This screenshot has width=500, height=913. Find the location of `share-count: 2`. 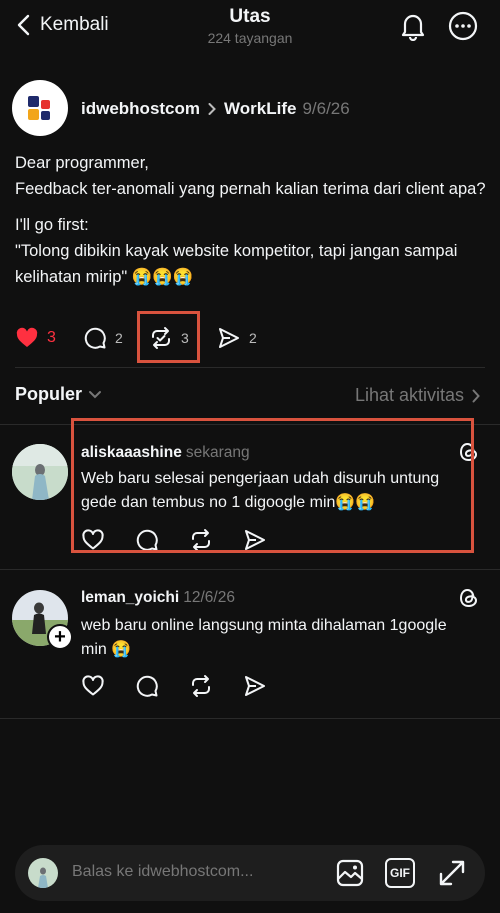

share-count: 2 is located at coordinates (253, 338).